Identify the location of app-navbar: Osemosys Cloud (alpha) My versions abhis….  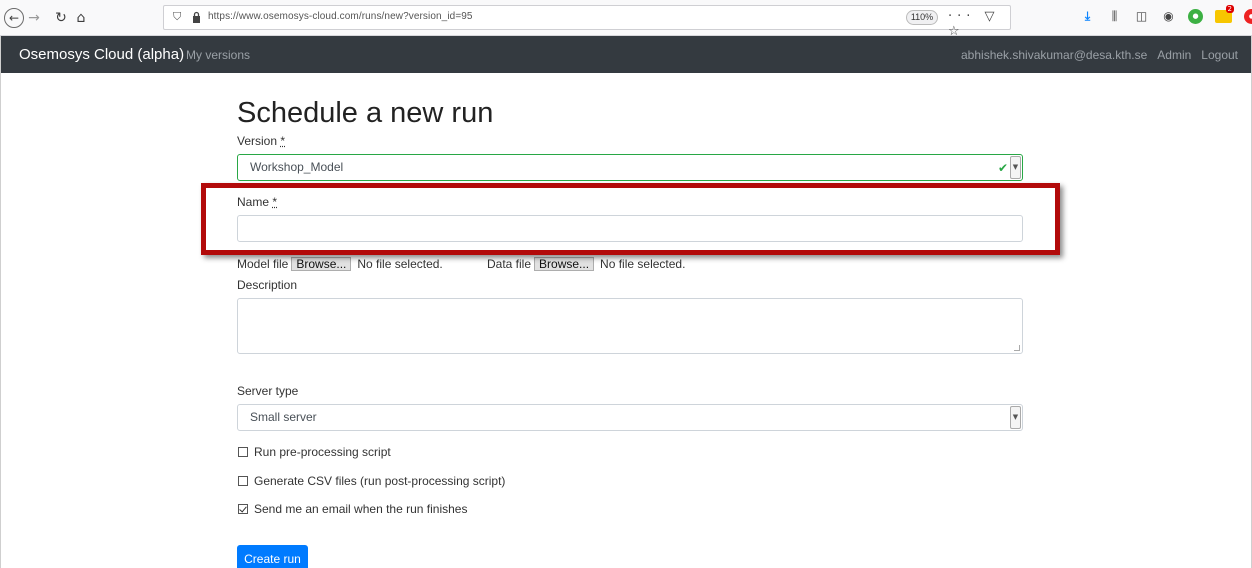
(626, 54).